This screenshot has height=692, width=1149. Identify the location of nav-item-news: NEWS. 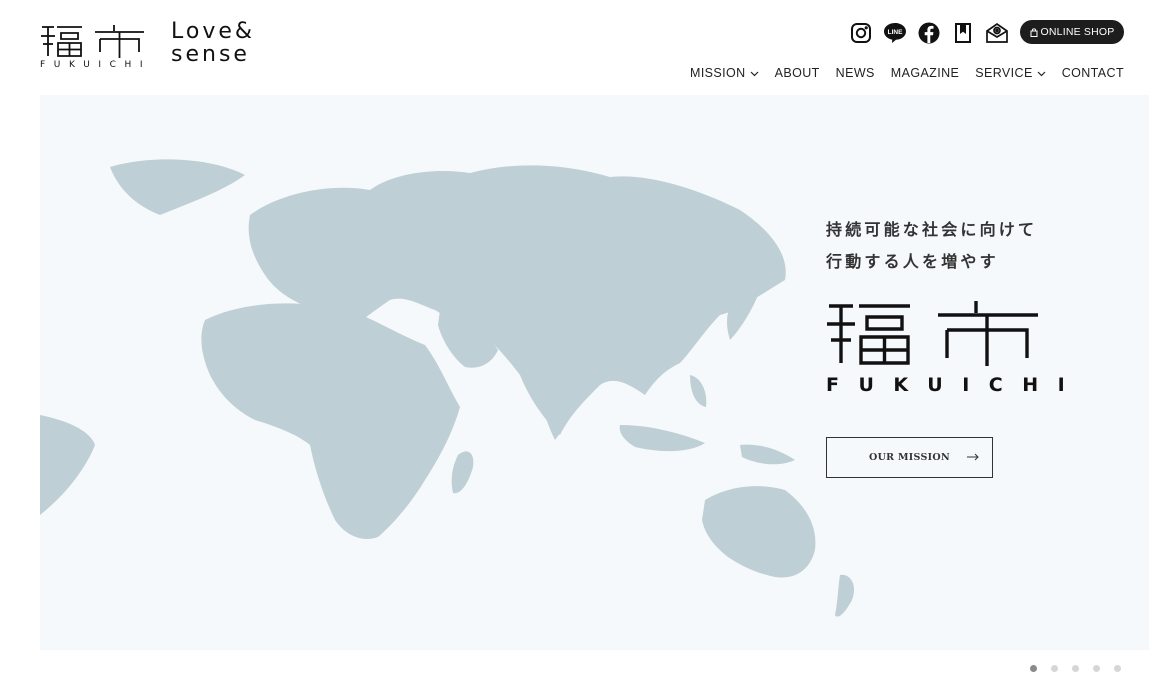
(855, 73).